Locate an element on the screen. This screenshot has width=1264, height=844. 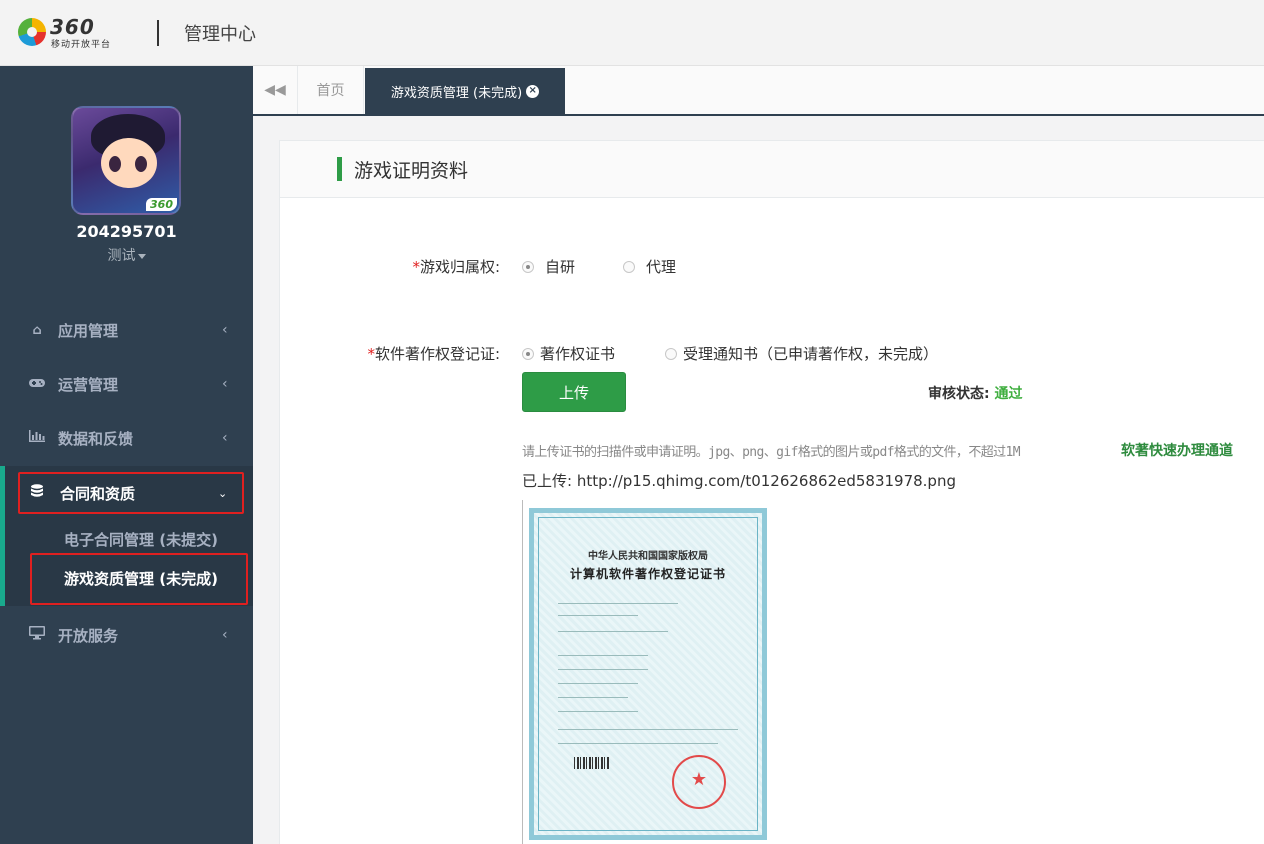
title-accent-bar is located at coordinates (339, 169).